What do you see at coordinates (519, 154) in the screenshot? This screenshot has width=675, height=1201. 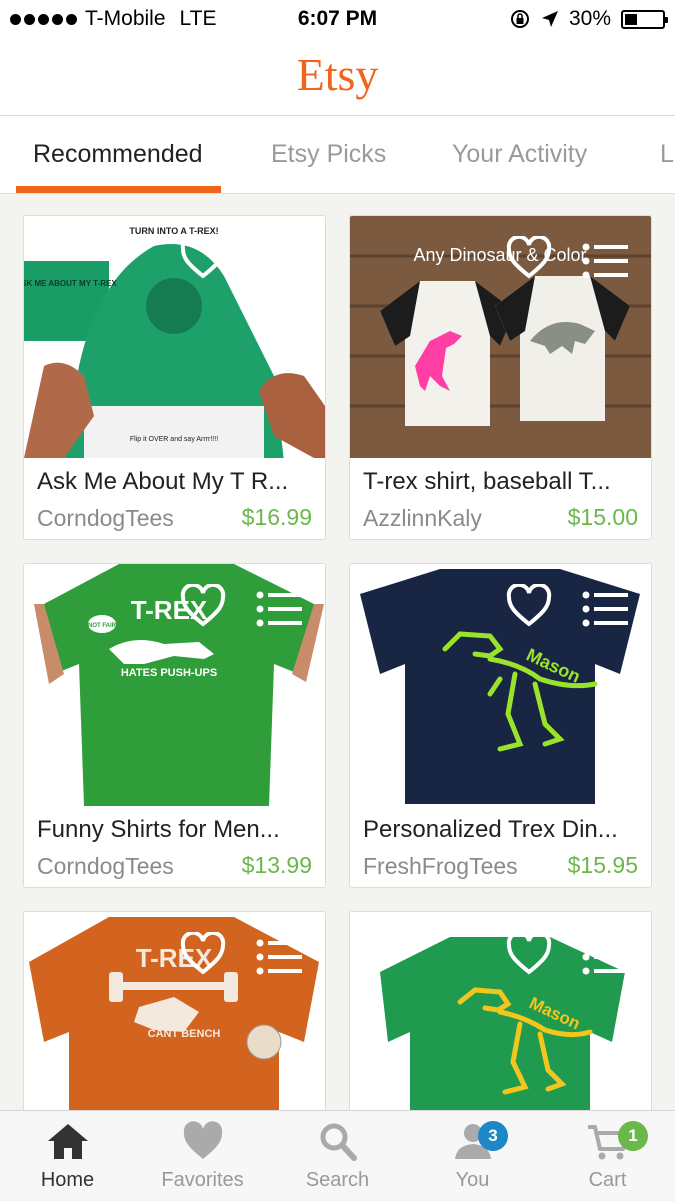 I see `tab-your-activity: Your Activity` at bounding box center [519, 154].